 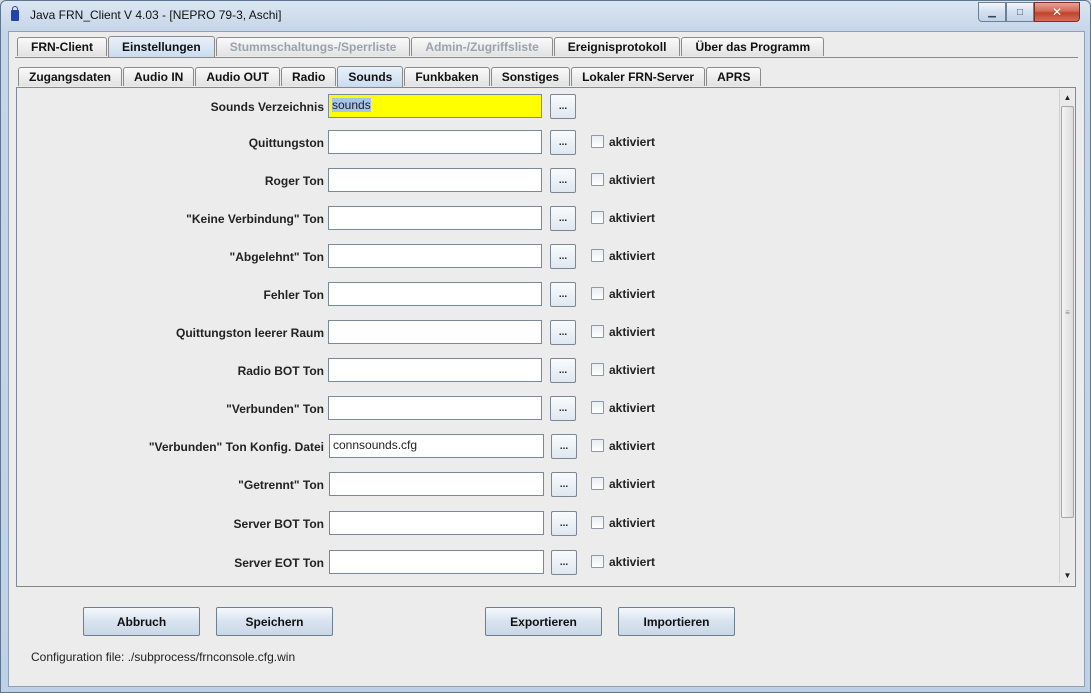 What do you see at coordinates (482, 46) in the screenshot?
I see `tab-admin-zugriffsliste: Admin-/Zugriffsliste` at bounding box center [482, 46].